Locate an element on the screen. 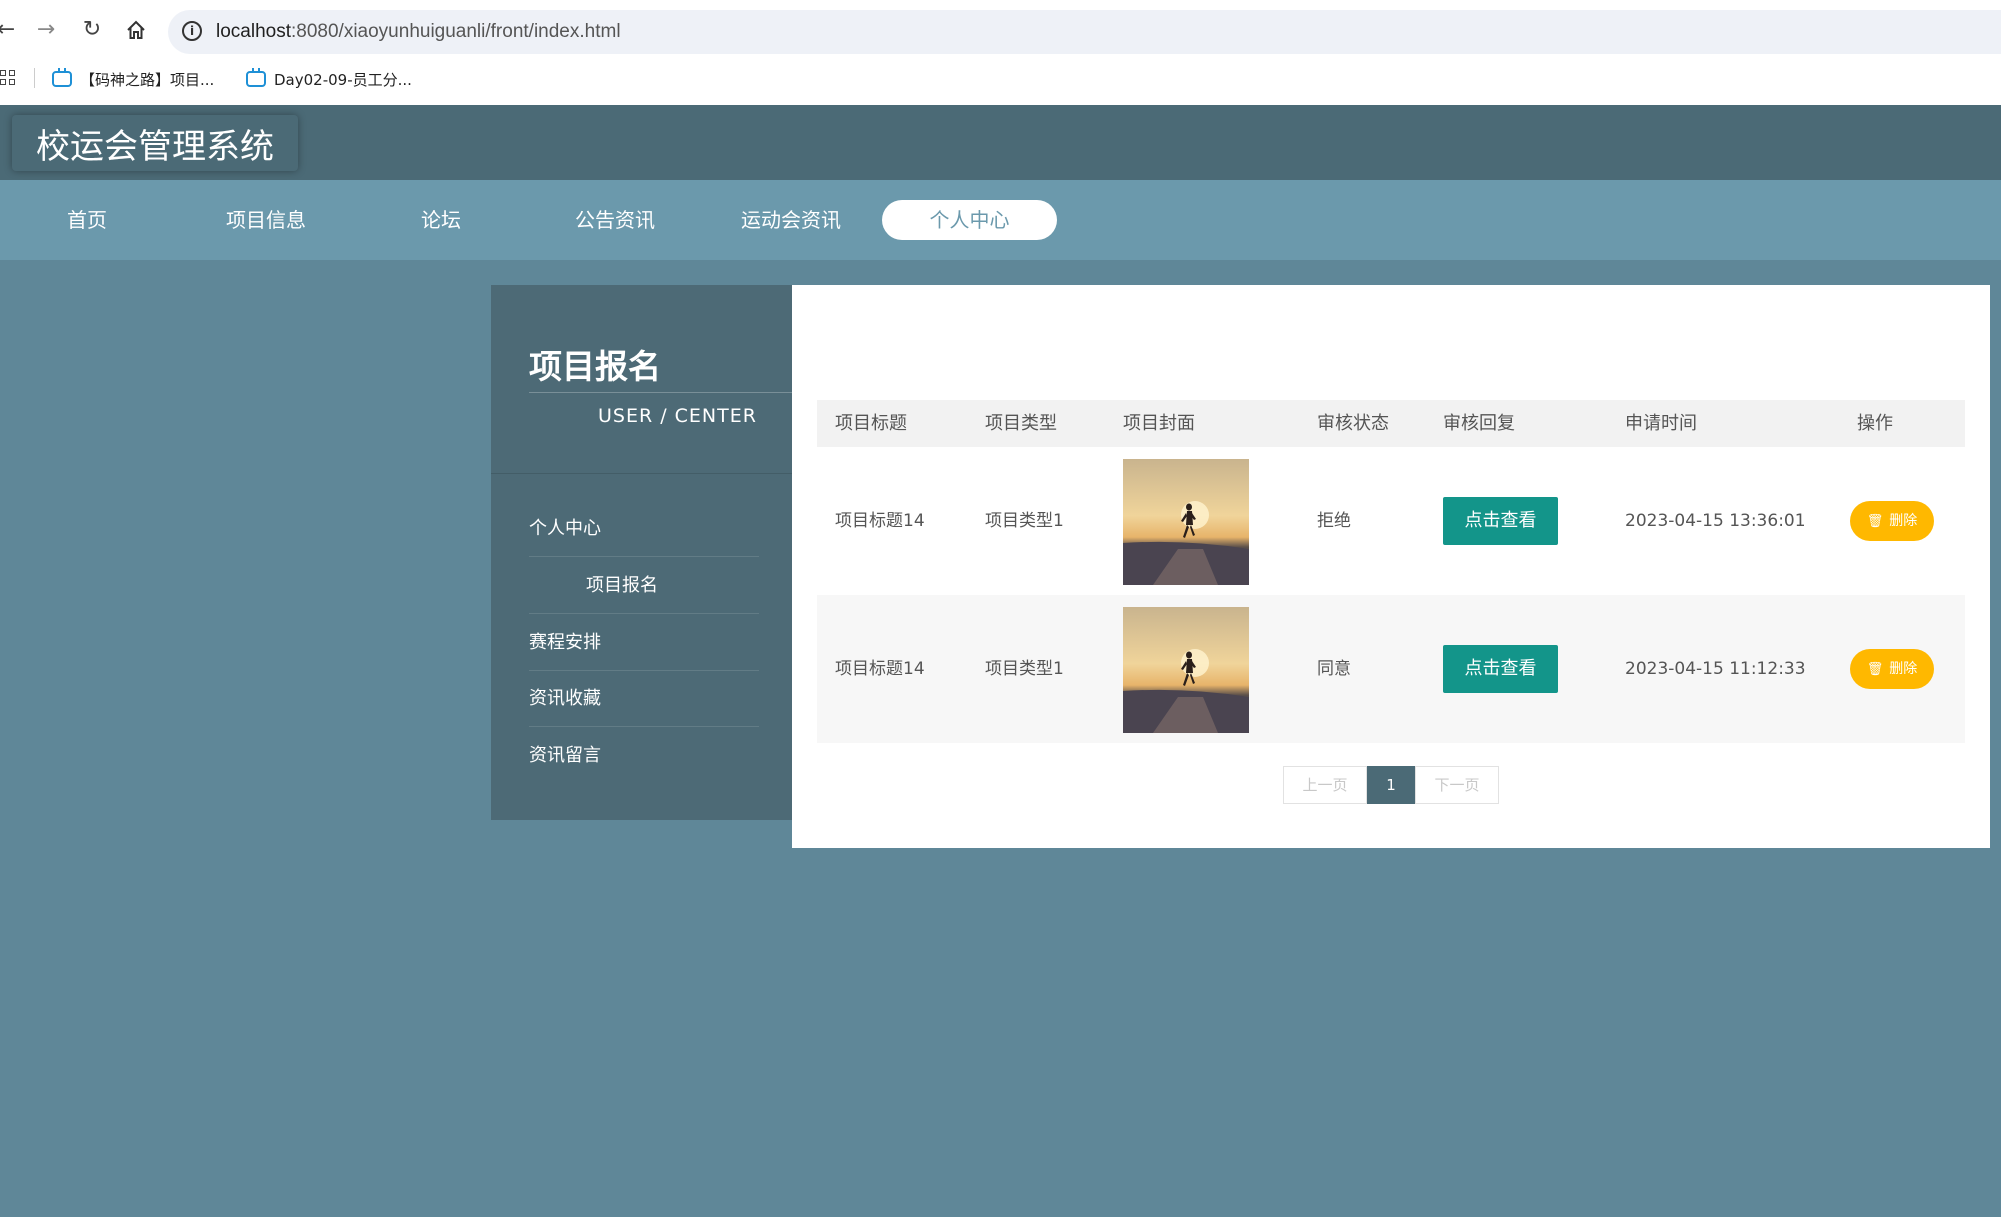 This screenshot has height=1217, width=2001. sidebar-subtitle: USER / CENTER is located at coordinates (677, 416).